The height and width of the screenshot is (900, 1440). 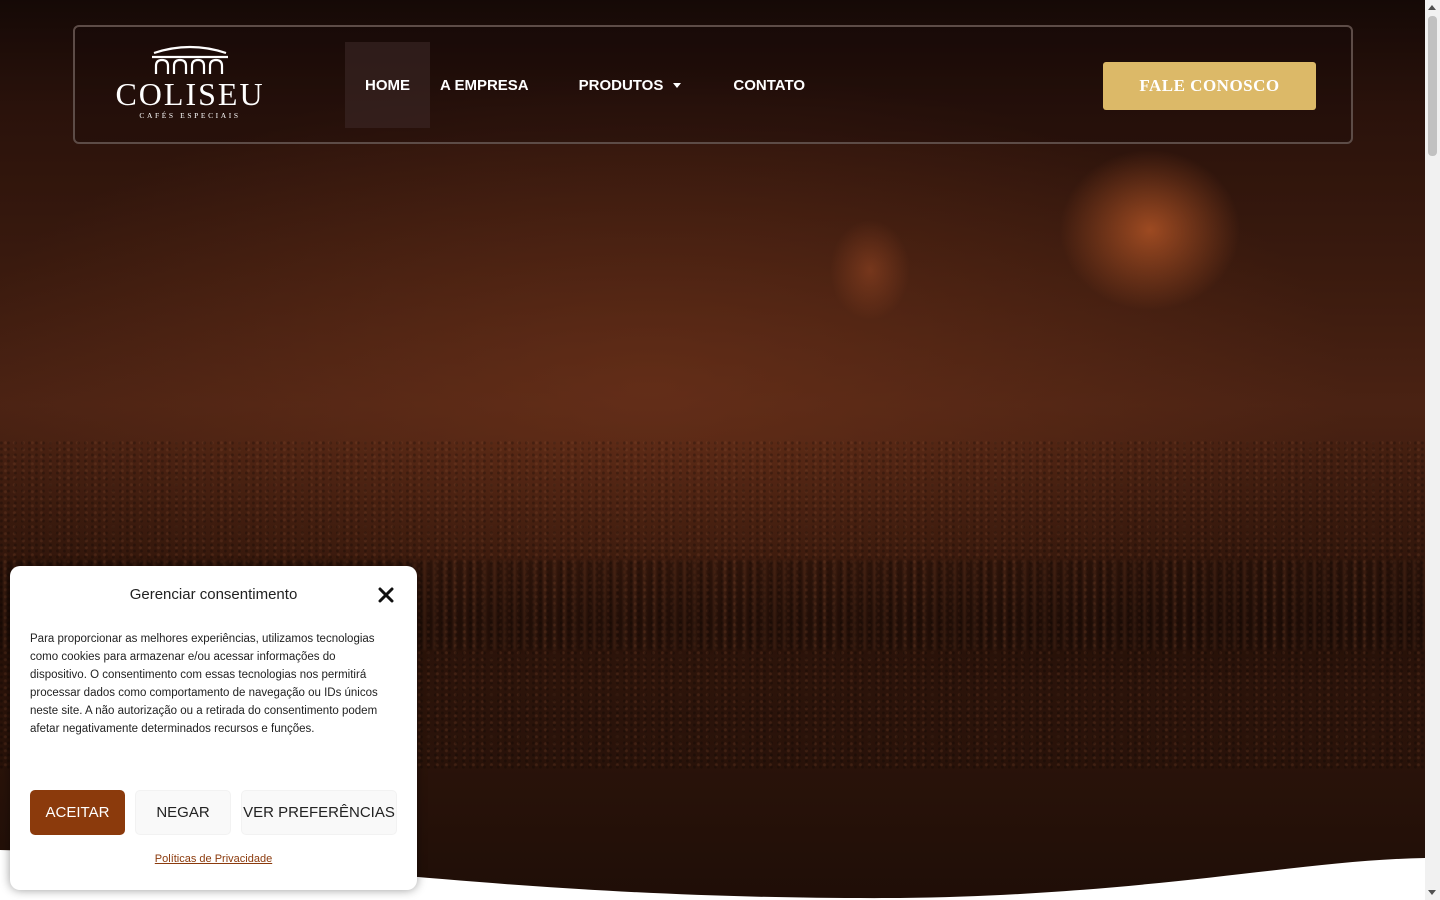 I want to click on colosseum-logo-icon, so click(x=190, y=59).